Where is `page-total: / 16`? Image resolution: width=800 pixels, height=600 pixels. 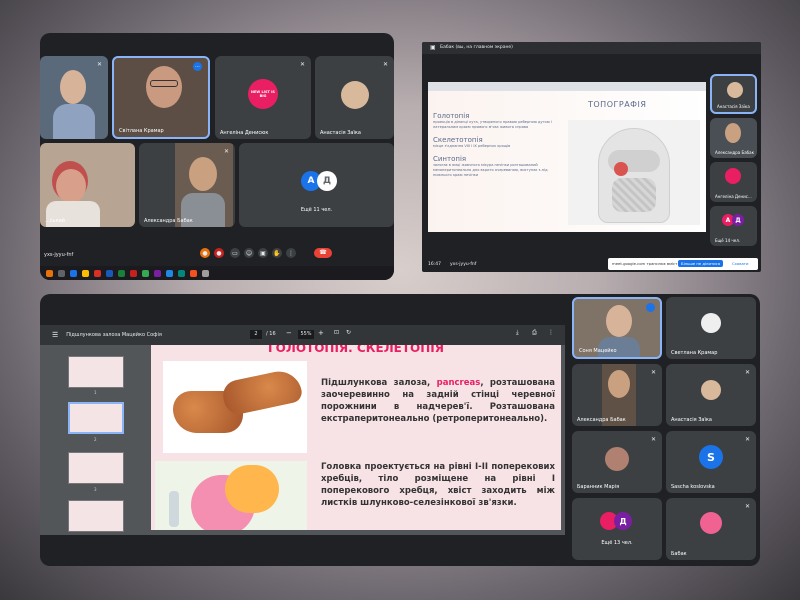 page-total: / 16 is located at coordinates (271, 334).